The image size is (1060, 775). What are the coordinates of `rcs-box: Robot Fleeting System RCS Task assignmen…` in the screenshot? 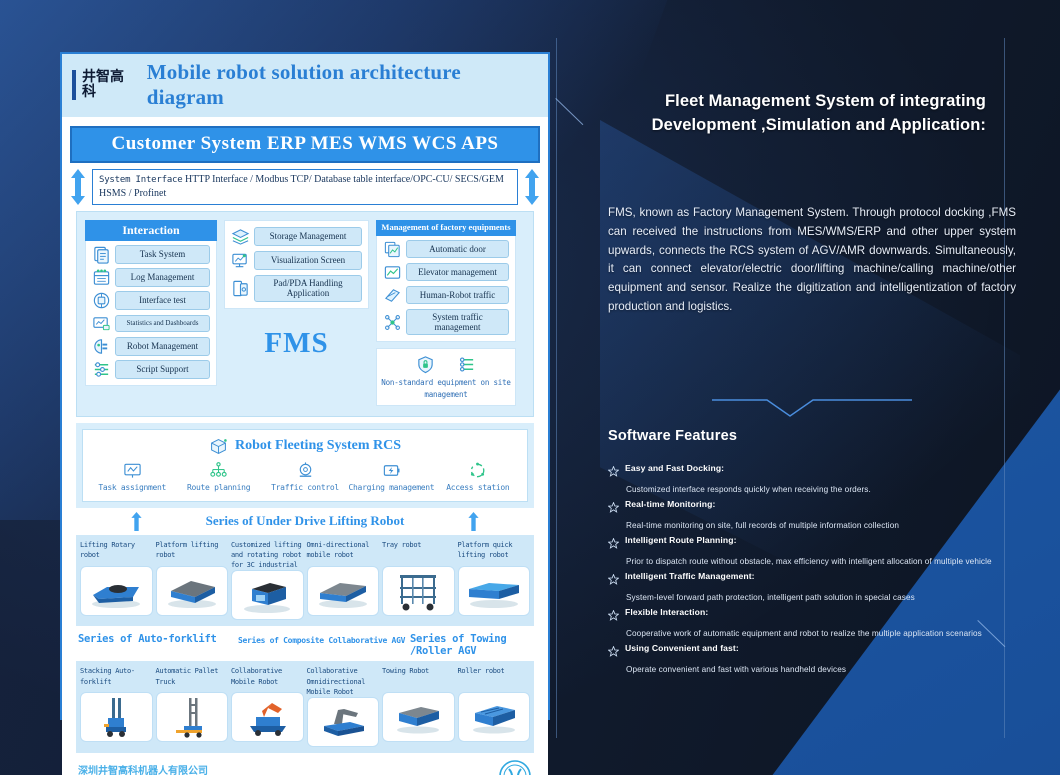 It's located at (305, 465).